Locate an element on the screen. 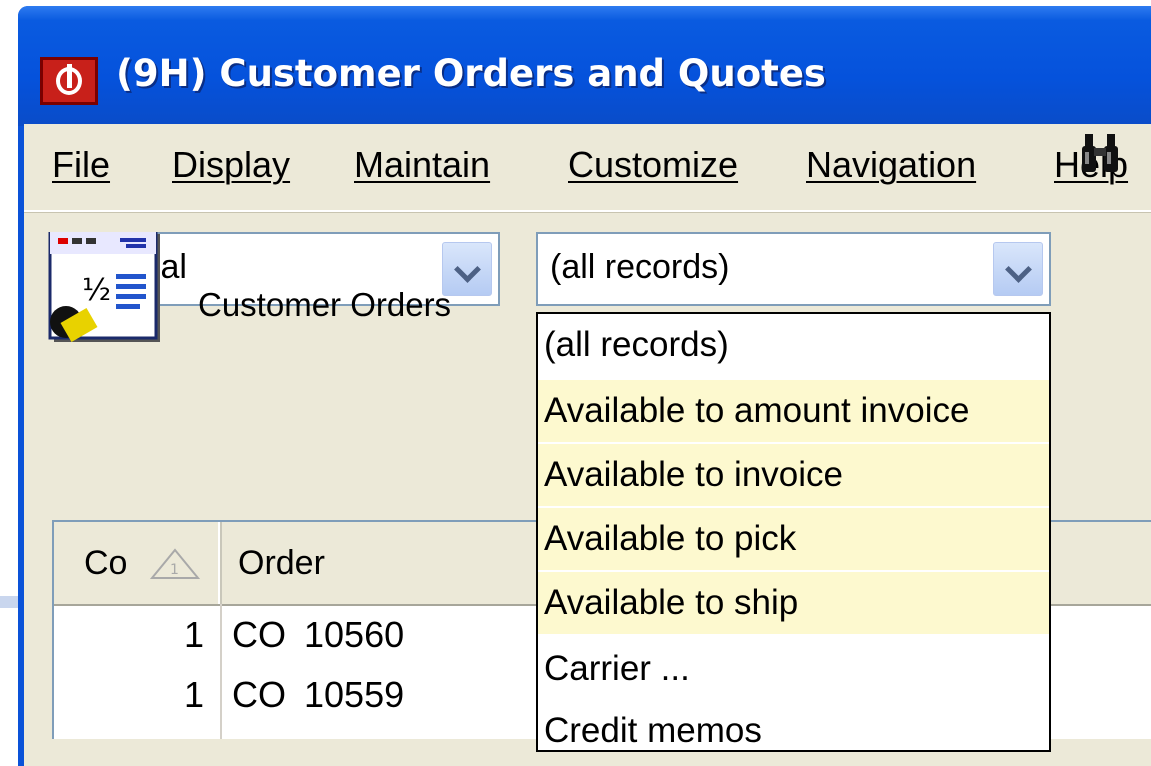 This screenshot has height=766, width=1151. column-header-order: Order is located at coordinates (382, 563).